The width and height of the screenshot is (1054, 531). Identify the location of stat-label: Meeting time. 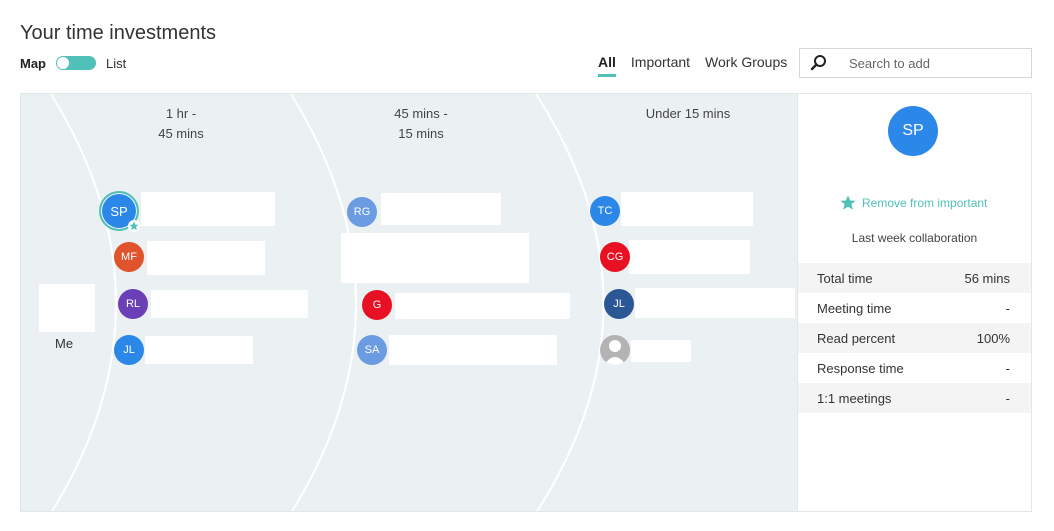
(854, 308).